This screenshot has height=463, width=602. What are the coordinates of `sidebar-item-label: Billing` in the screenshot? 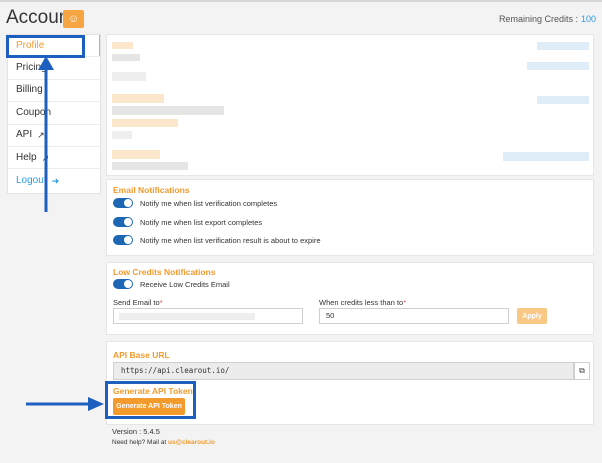 It's located at (29, 90).